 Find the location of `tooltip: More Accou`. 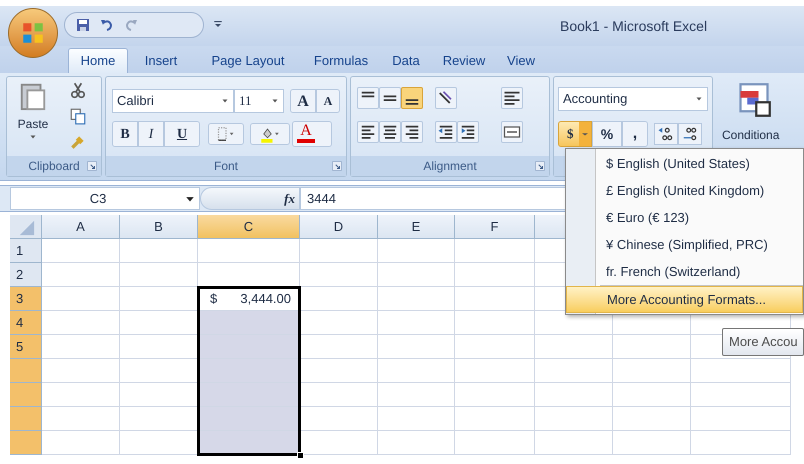

tooltip: More Accou is located at coordinates (763, 342).